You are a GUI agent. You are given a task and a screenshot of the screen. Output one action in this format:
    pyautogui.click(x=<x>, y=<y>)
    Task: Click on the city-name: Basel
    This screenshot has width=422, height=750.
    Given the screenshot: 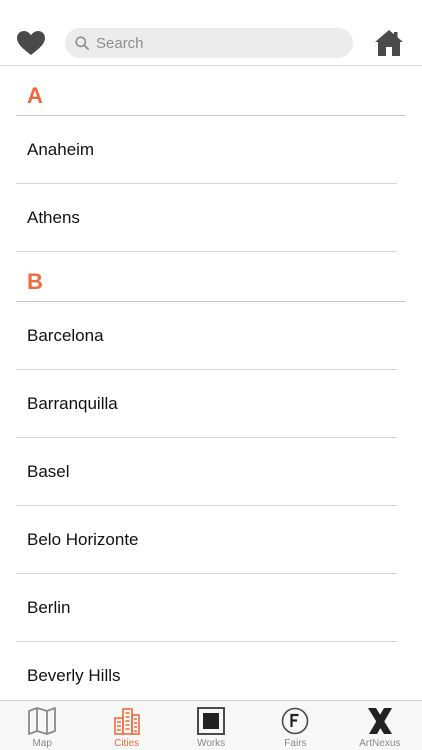 What is the action you would take?
    pyautogui.click(x=48, y=471)
    